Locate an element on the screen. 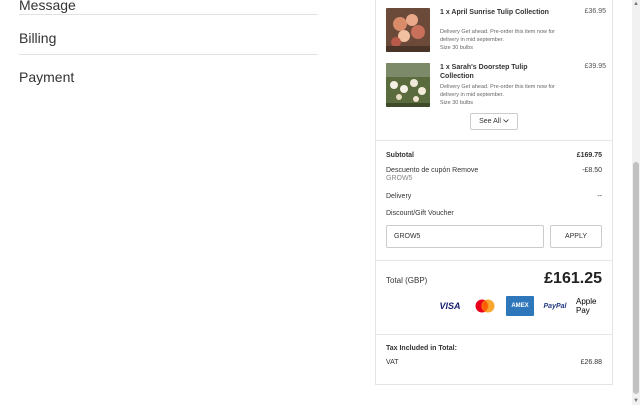 The image size is (640, 405). delivery-value: -- is located at coordinates (599, 196).